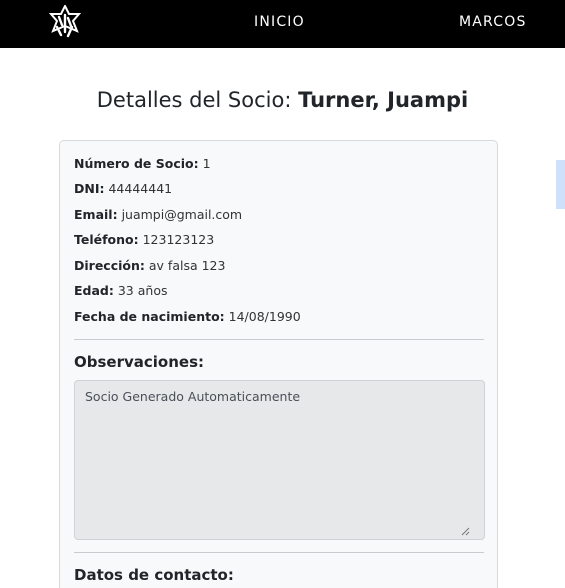 The image size is (565, 588). Describe the element at coordinates (154, 575) in the screenshot. I see `datos-contacto-heading: Datos de contacto:` at that location.